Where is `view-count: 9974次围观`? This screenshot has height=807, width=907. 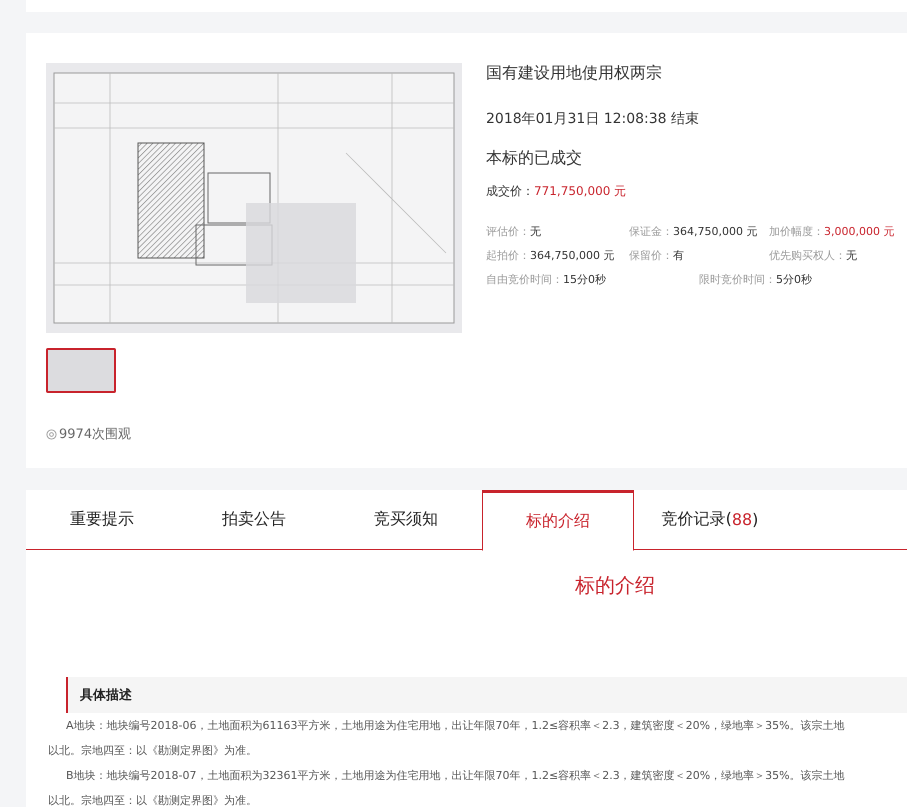
view-count: 9974次围观 is located at coordinates (95, 434).